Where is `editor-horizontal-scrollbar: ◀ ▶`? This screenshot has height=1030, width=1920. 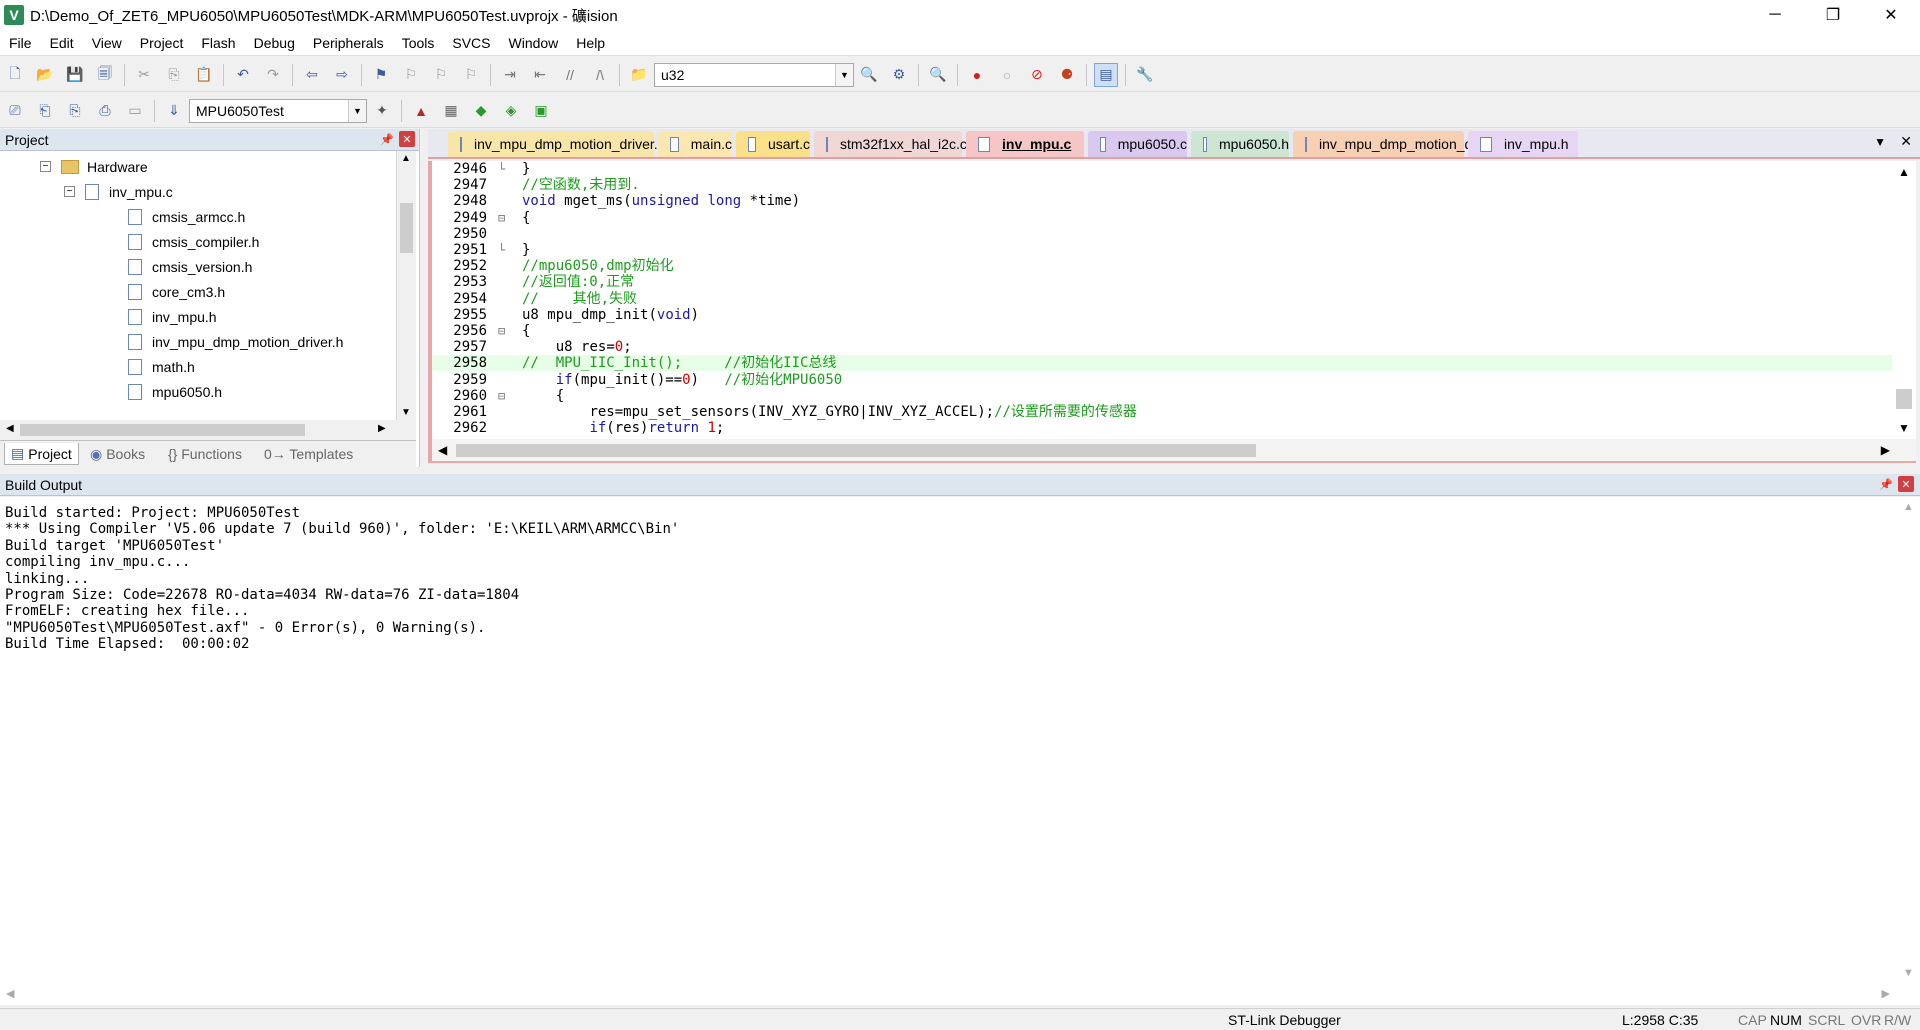
editor-horizontal-scrollbar: ◀ ▶ is located at coordinates (1172, 451).